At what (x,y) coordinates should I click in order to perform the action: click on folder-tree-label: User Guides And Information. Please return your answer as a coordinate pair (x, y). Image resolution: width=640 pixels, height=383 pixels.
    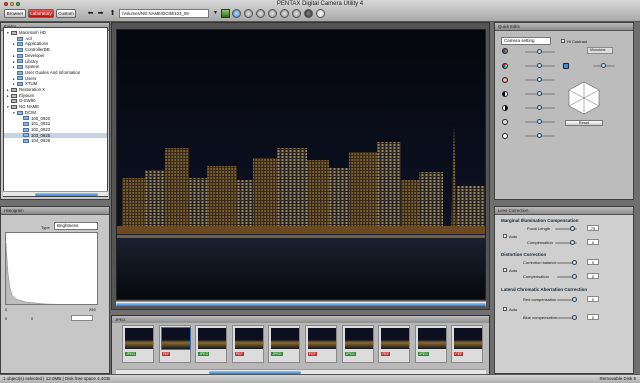
    Looking at the image, I should click on (53, 72).